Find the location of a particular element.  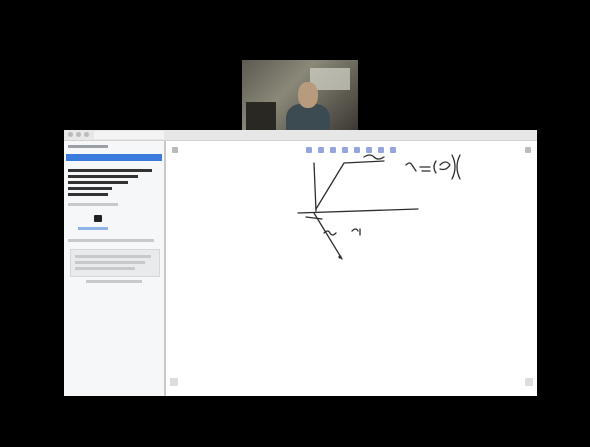

window-controls is located at coordinates (78, 134).